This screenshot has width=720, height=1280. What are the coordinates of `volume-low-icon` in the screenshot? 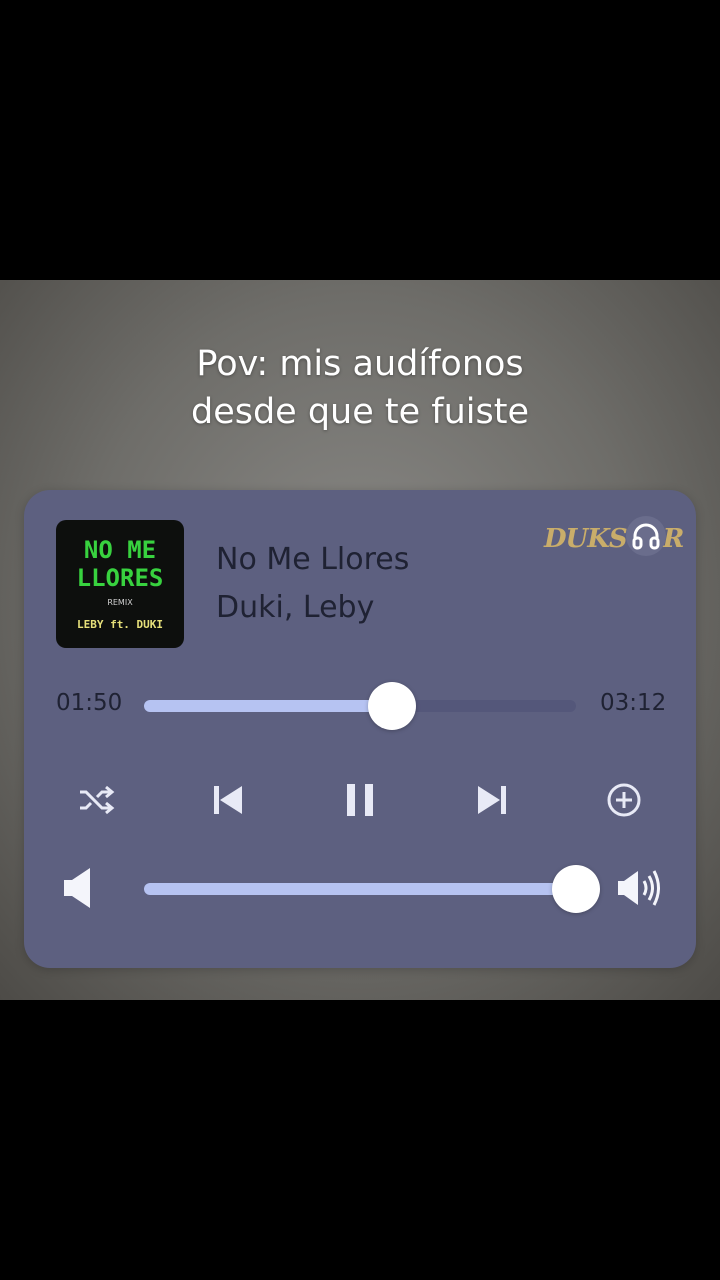 It's located at (79, 890).